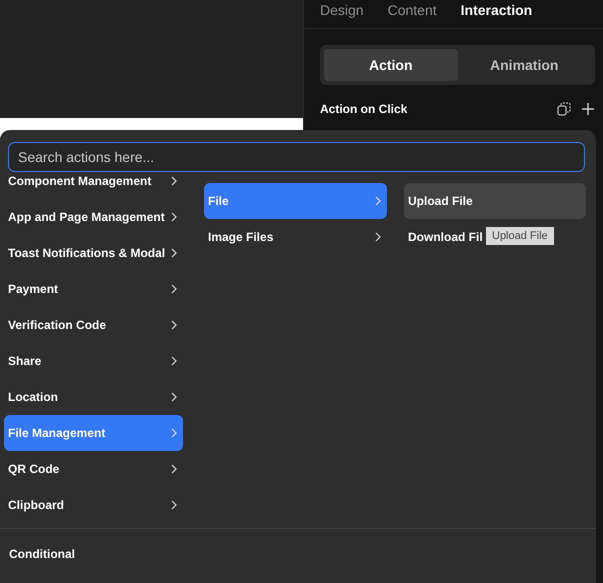  I want to click on menu-item: Download Fil, so click(446, 237).